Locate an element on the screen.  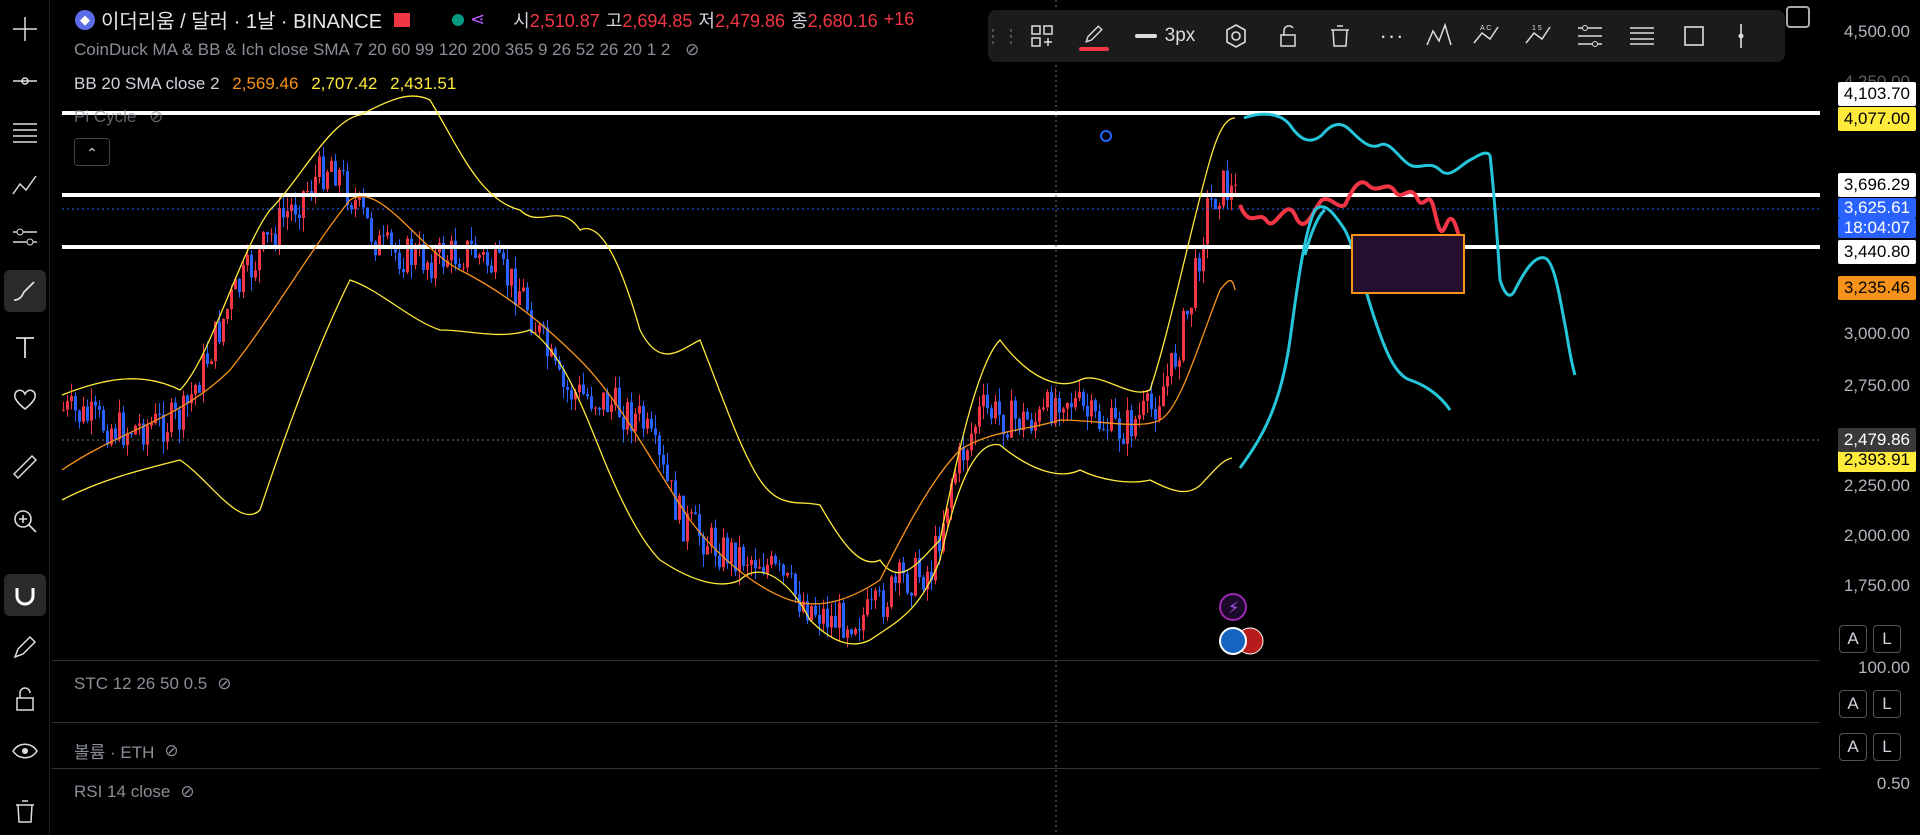
ohlc-close: 종2,680.16 is located at coordinates (834, 20).